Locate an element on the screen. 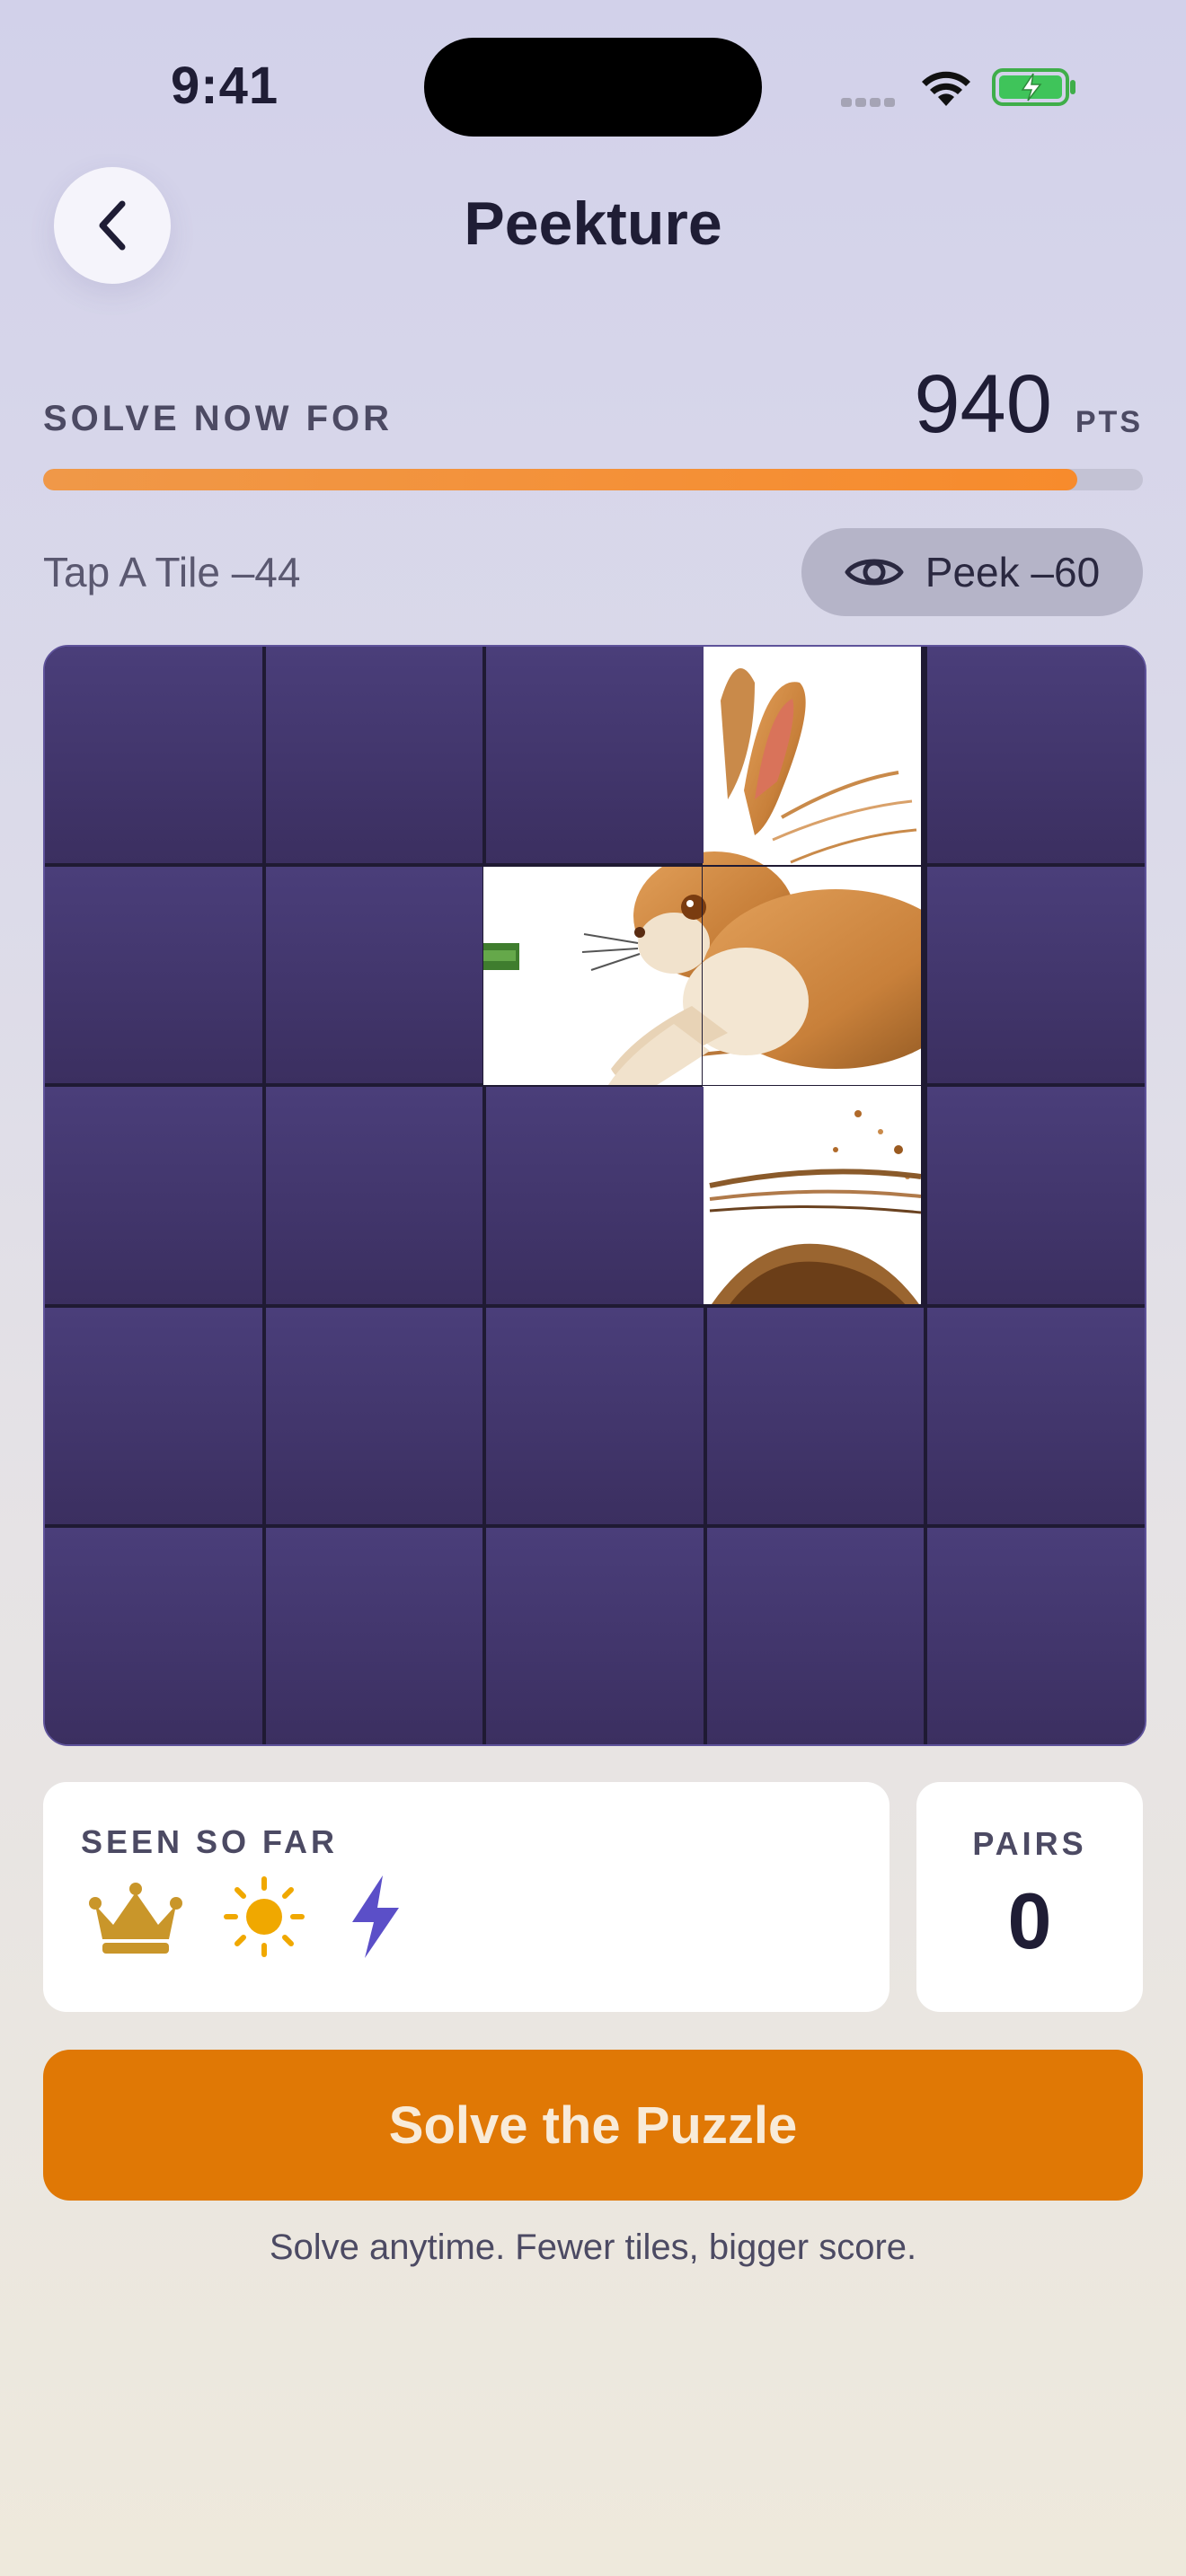 This screenshot has width=1186, height=2576. solve-puzzle-button: Solve the Puzzle is located at coordinates (593, 2125).